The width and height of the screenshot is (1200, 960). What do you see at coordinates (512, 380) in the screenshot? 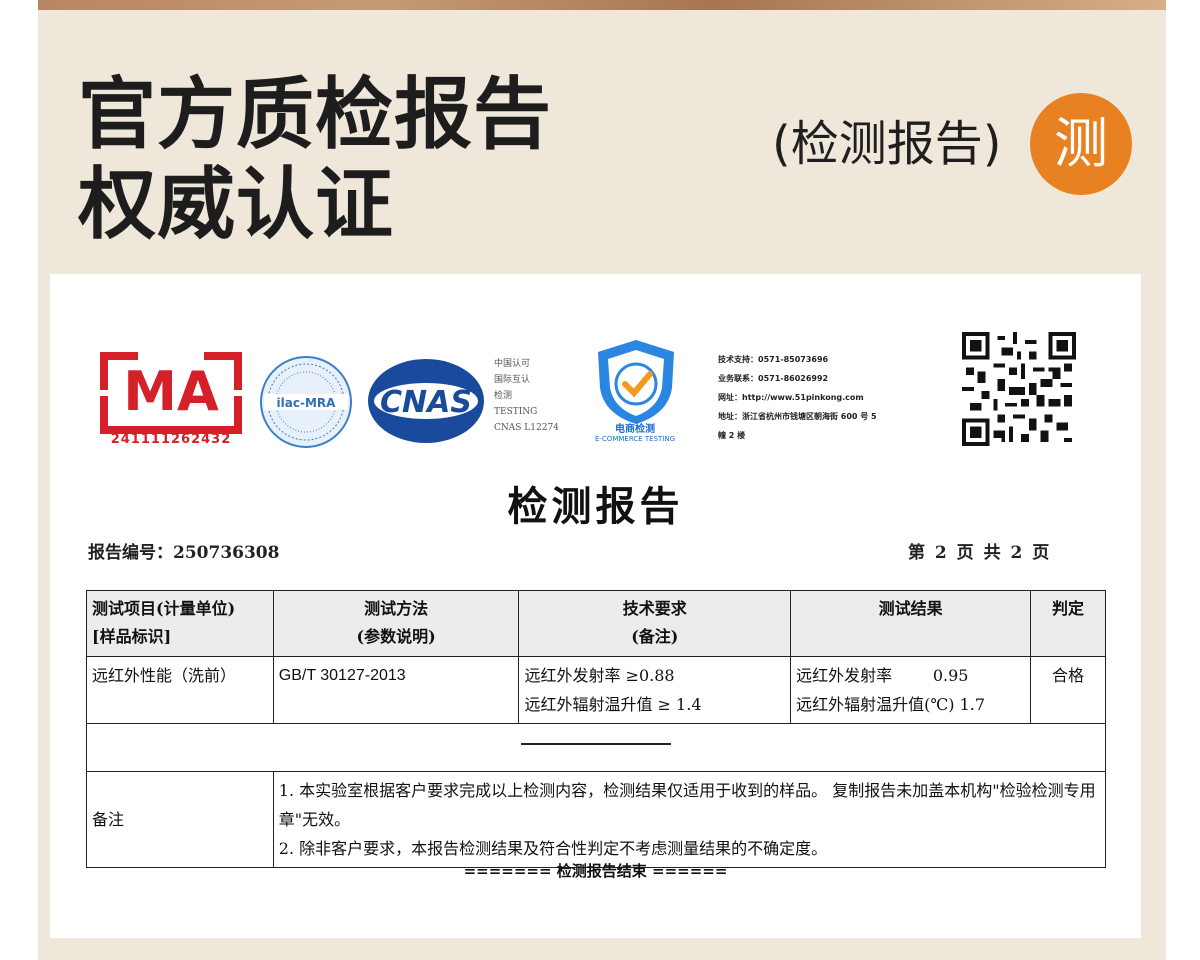
I see `cnas-caption-line: 国际互认` at bounding box center [512, 380].